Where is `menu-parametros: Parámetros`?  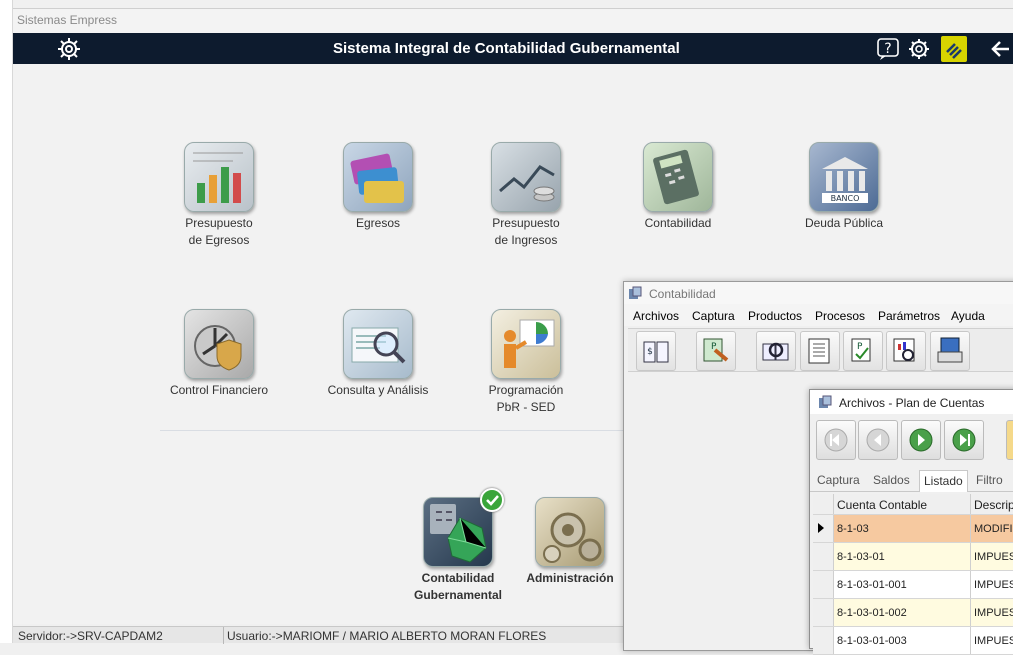 menu-parametros: Parámetros is located at coordinates (909, 316).